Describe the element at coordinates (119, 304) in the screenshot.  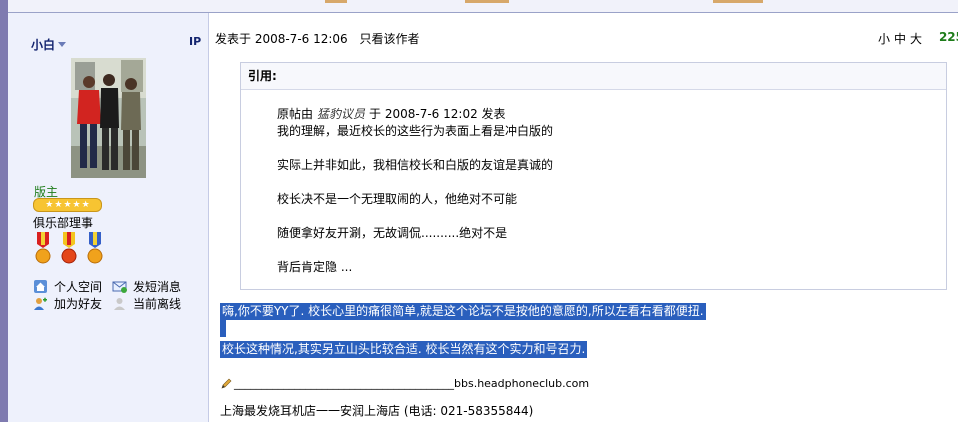
I see `offline-user-icon` at that location.